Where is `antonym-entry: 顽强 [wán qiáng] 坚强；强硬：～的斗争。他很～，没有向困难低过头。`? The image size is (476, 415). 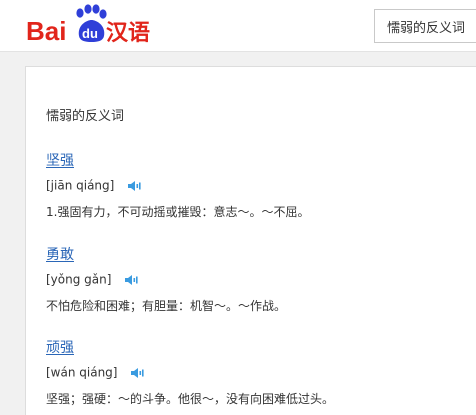
antonym-entry: 顽强 [wán qiáng] 坚强；强硬：～的斗争。他很～，没有向困难低过头。 is located at coordinates (190, 371).